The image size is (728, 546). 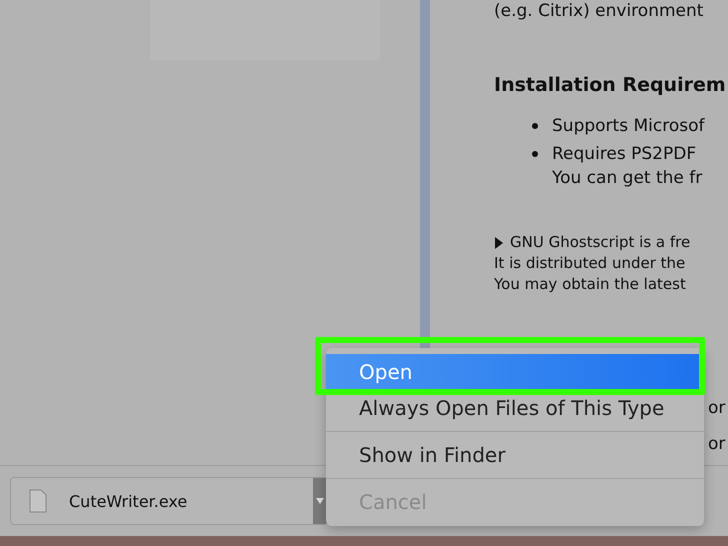 What do you see at coordinates (600, 242) in the screenshot?
I see `paragraph-text: GNU Ghostscript is a fre` at bounding box center [600, 242].